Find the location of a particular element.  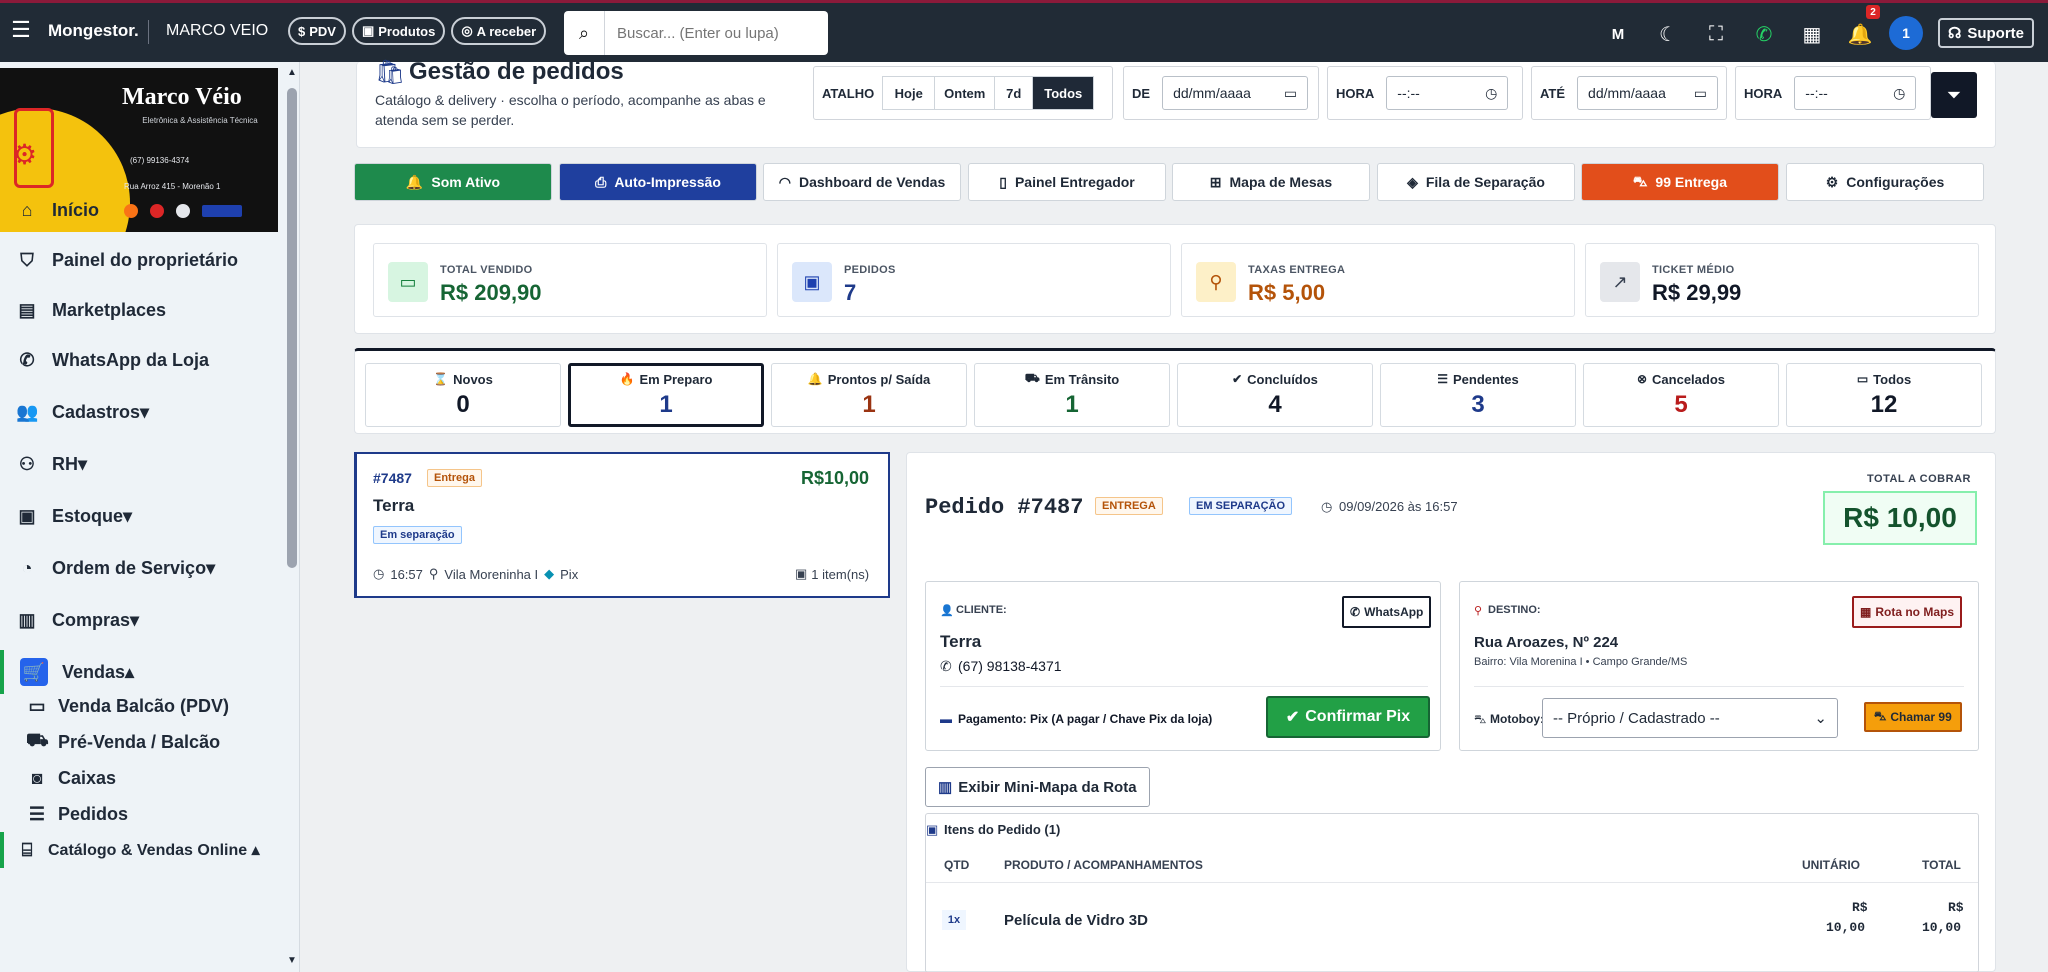

quick-button: ⊞ Mapa de Mesas is located at coordinates (1271, 182).